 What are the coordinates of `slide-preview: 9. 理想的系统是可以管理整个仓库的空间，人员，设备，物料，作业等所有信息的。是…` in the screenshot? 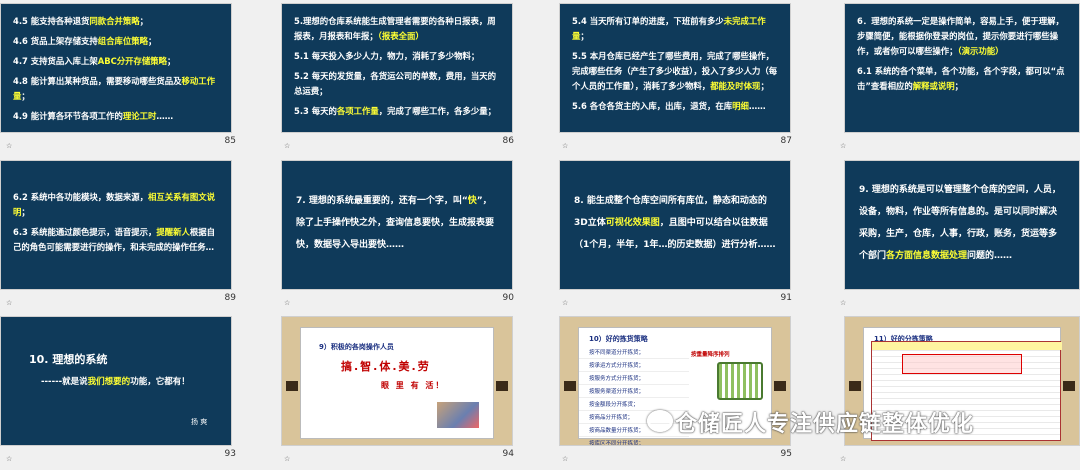 It's located at (962, 225).